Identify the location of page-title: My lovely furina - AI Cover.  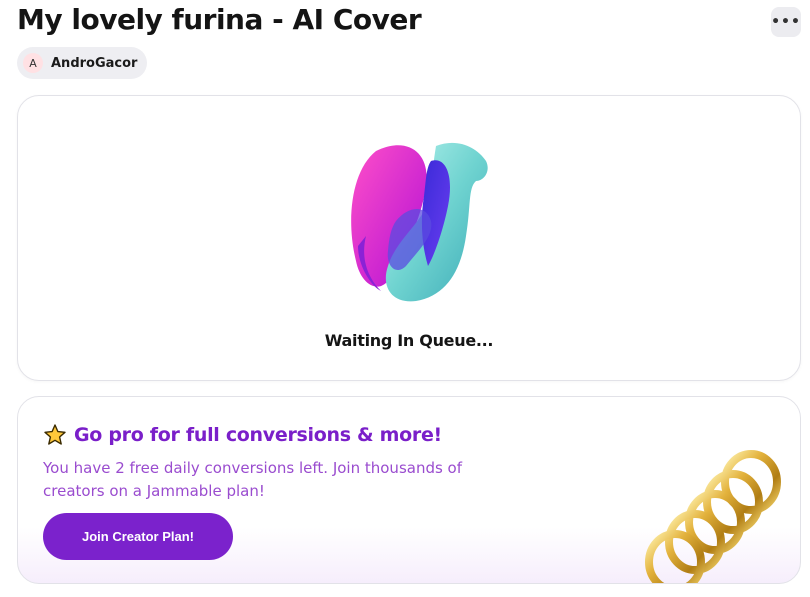
(219, 19).